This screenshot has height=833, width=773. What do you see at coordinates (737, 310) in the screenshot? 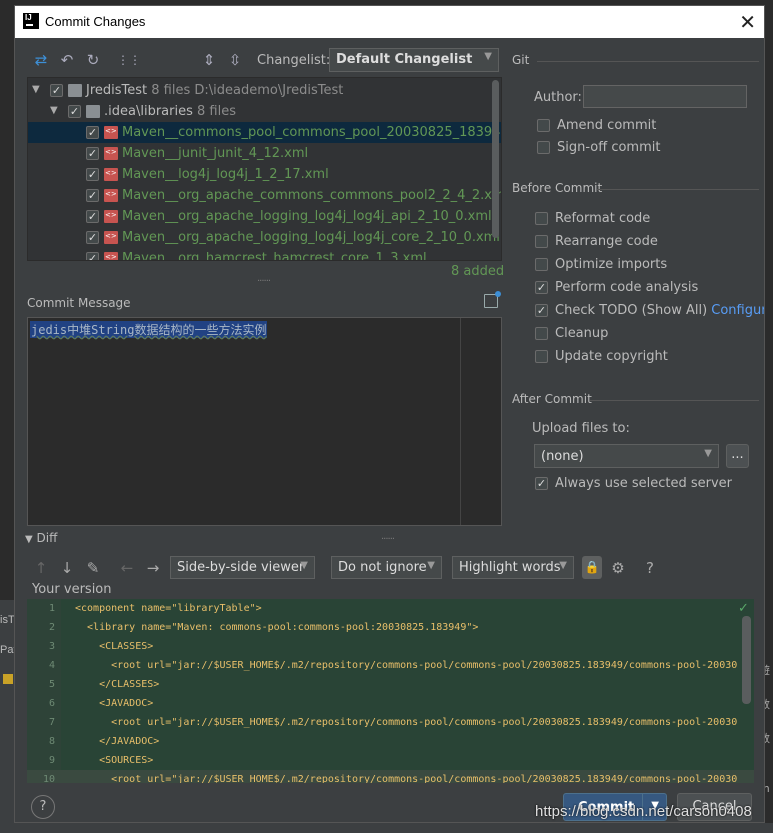
I see `configure-link: Configure` at bounding box center [737, 310].